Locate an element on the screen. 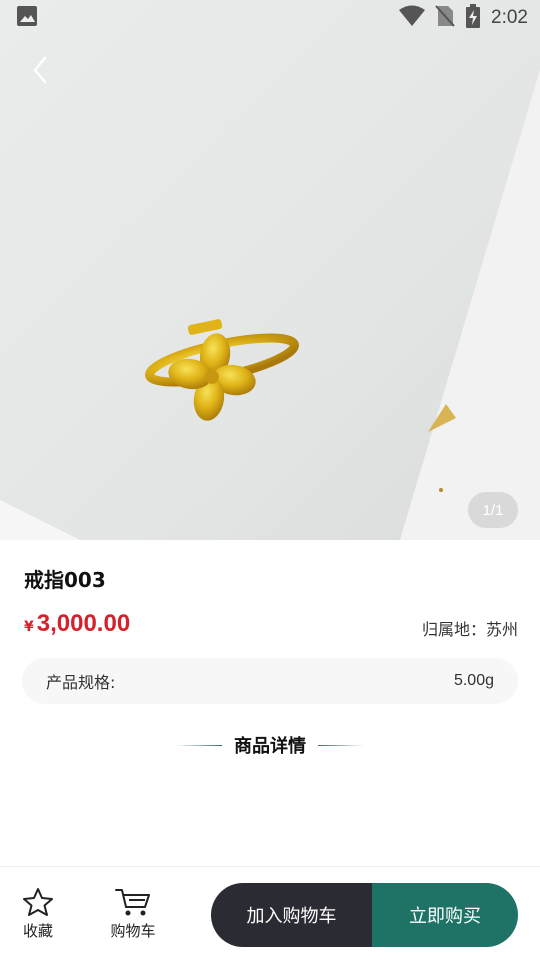  battery-charging-icon is located at coordinates (473, 18).